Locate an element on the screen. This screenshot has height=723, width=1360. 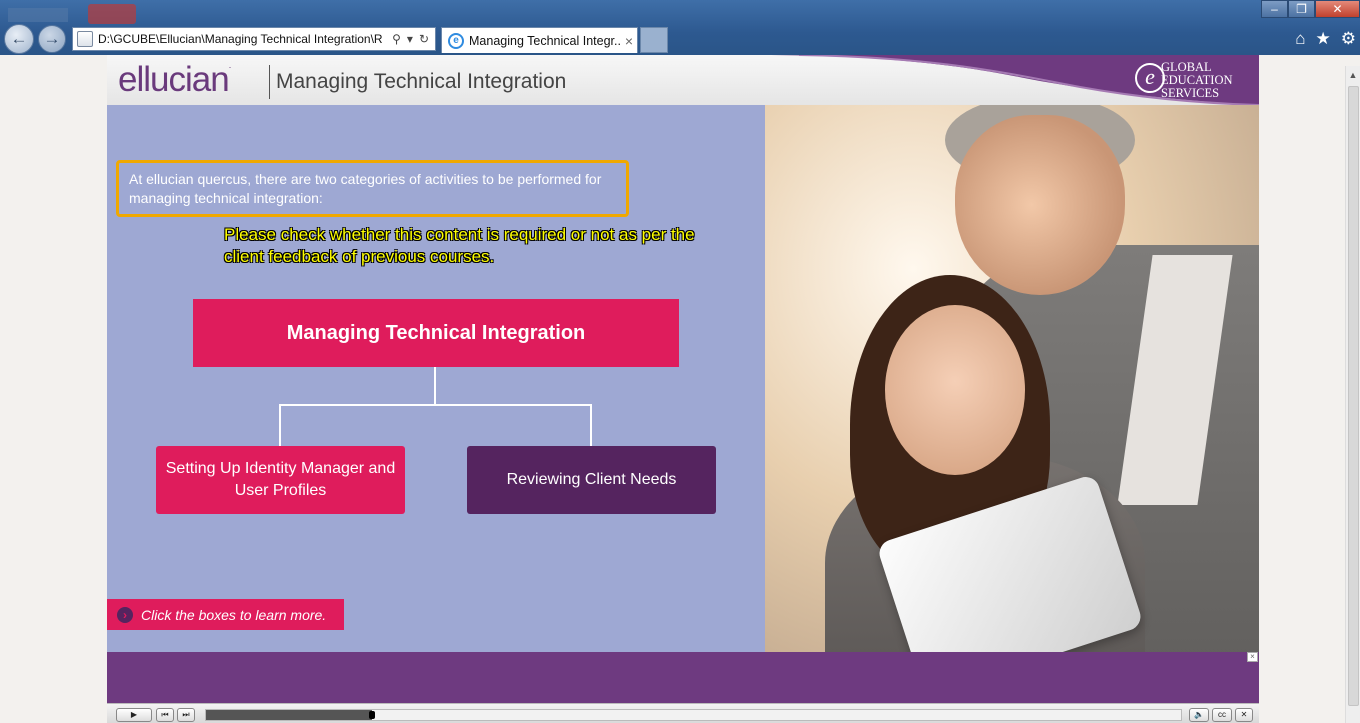
page-file-icon is located at coordinates (85, 39).